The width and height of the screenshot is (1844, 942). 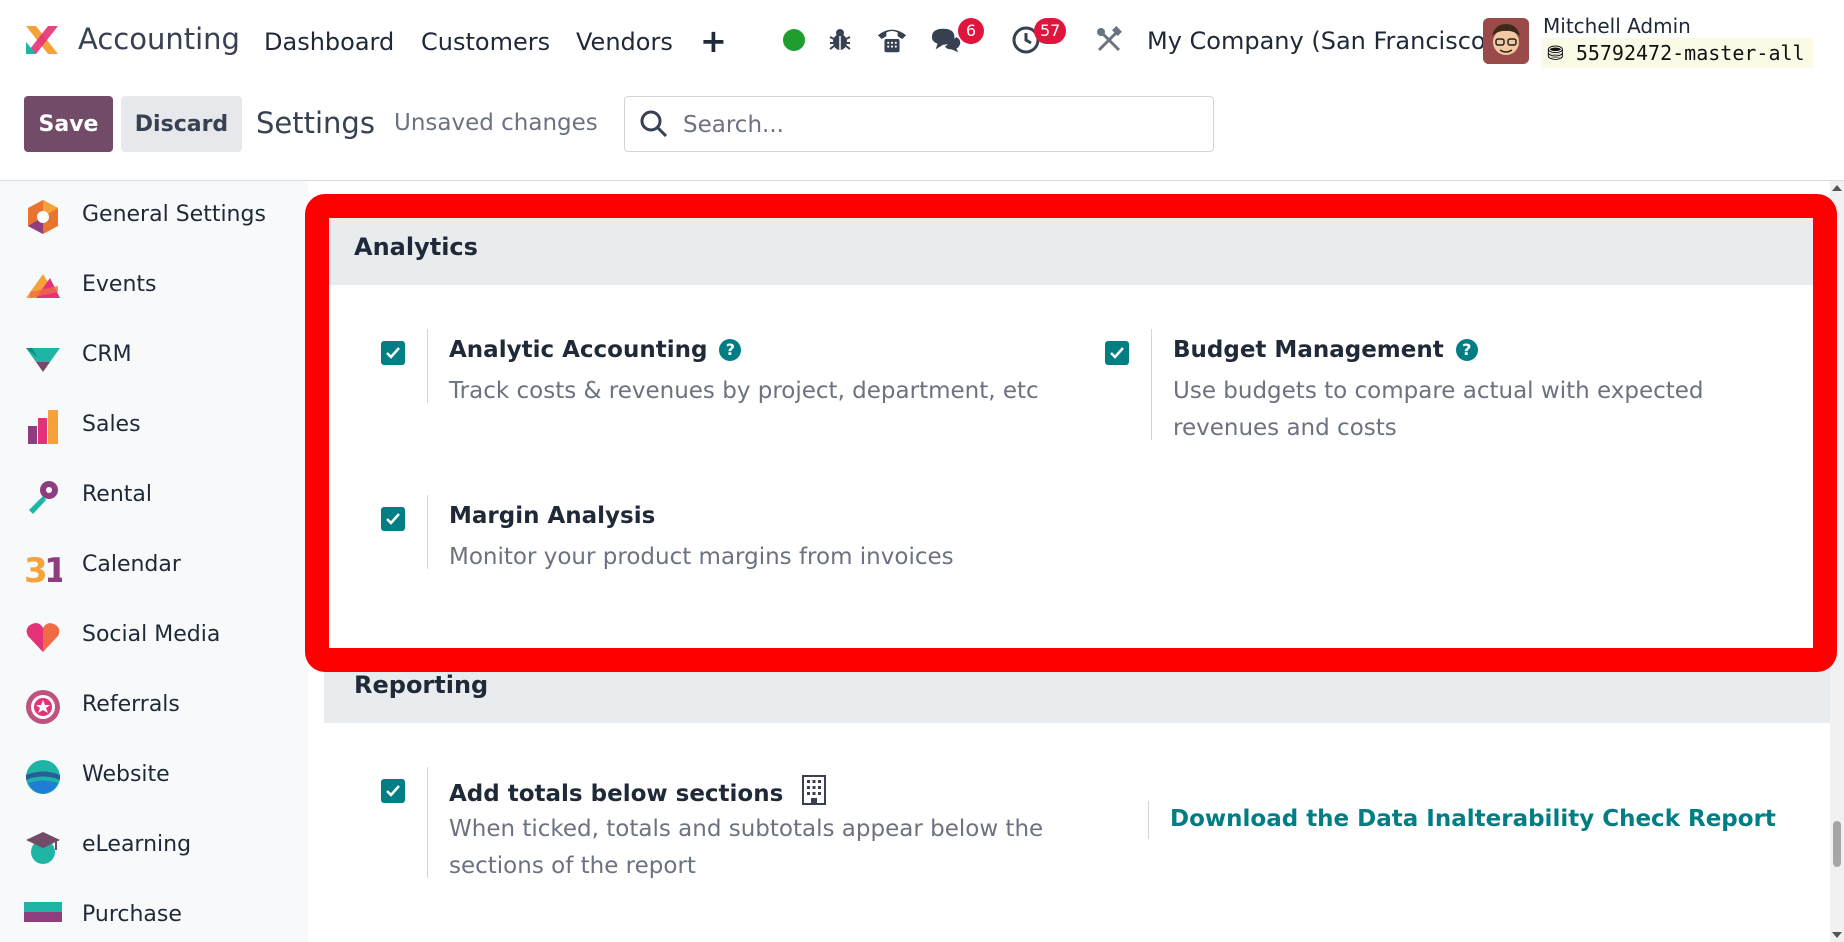 I want to click on sidebar-item-sales: Sales, so click(x=154, y=426).